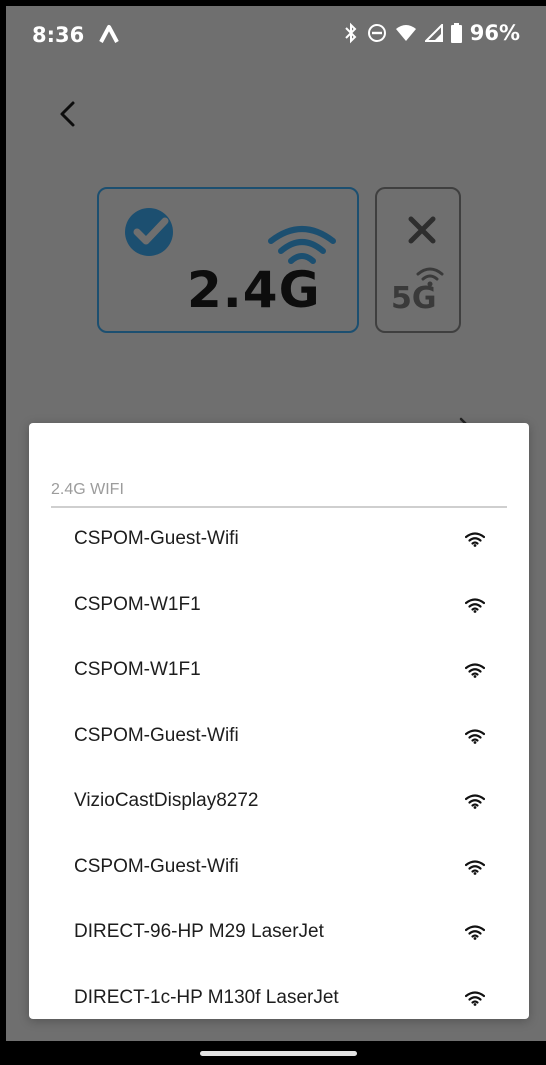 The height and width of the screenshot is (1065, 546). I want to click on band-label-5g: 5G, so click(414, 298).